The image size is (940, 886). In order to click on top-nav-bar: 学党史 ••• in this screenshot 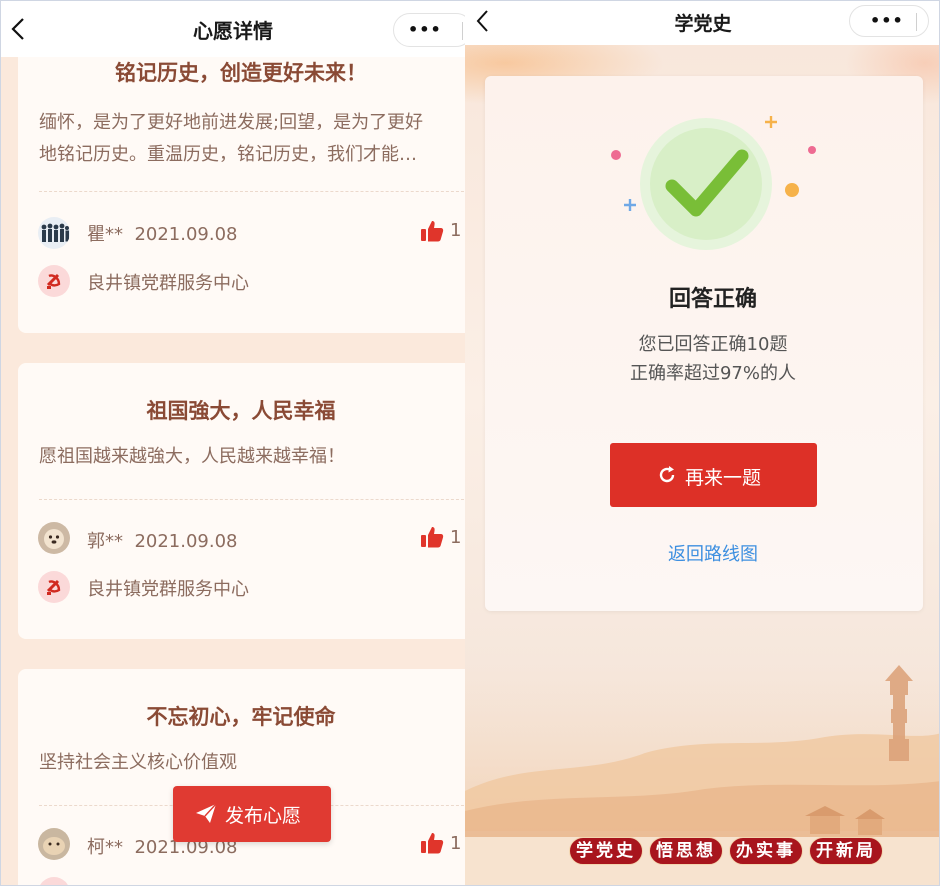, I will do `click(702, 23)`.